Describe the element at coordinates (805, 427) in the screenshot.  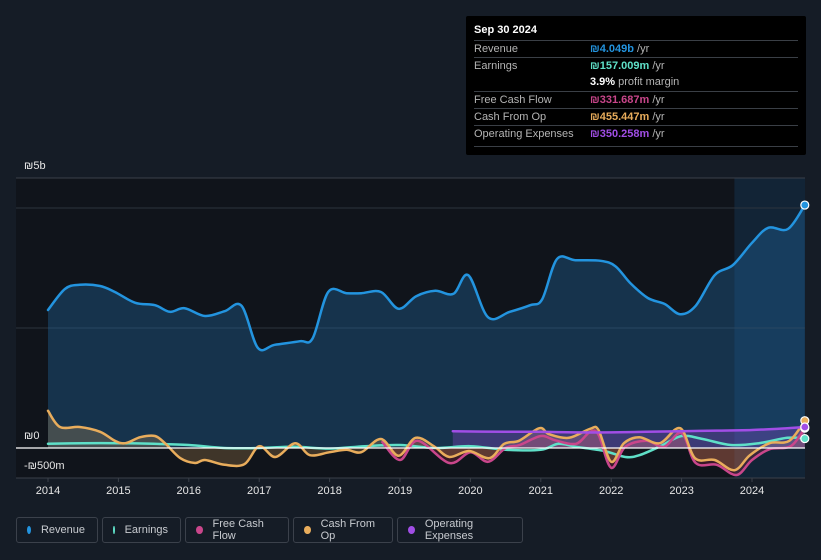
I see `operating-expenses-endpoint` at that location.